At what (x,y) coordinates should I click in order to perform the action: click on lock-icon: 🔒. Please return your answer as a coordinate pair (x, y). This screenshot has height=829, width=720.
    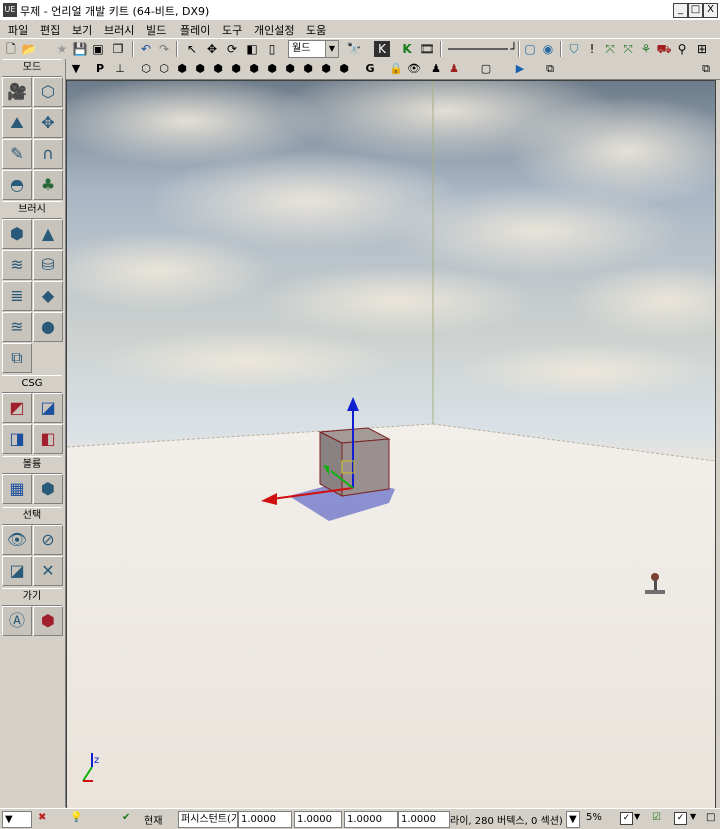
    Looking at the image, I should click on (396, 69).